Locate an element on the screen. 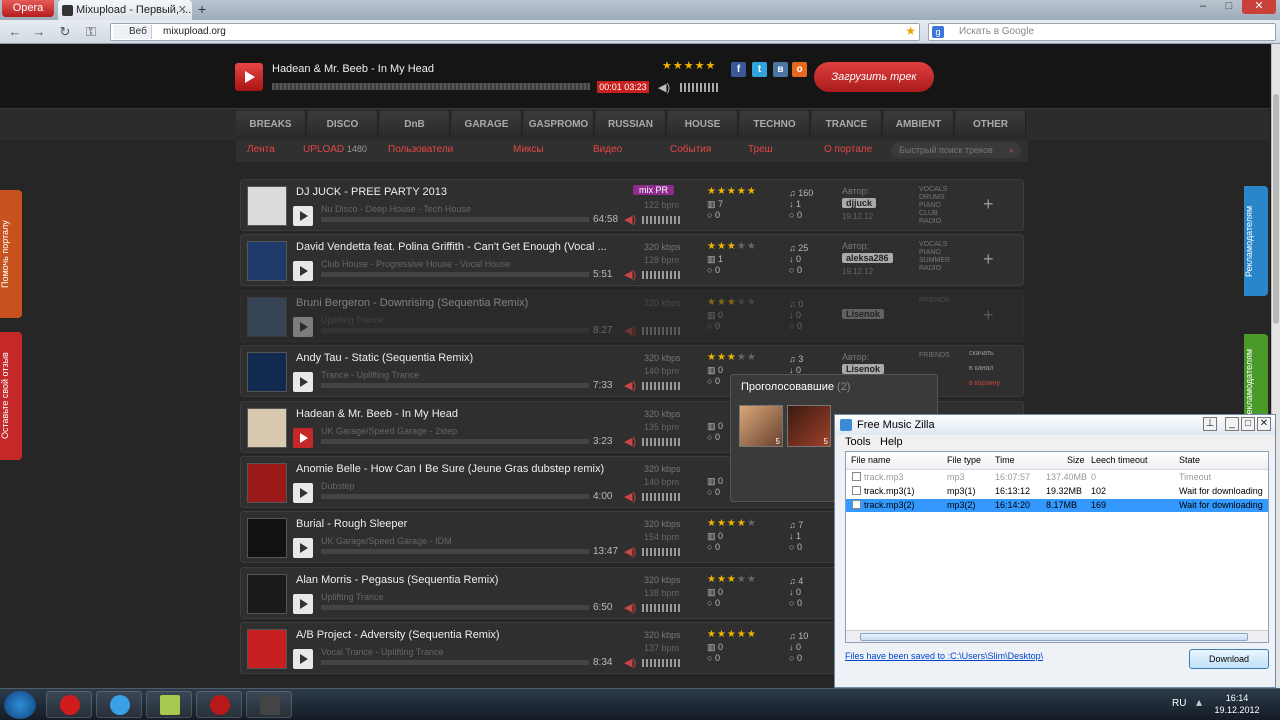 Image resolution: width=1280 pixels, height=720 pixels. author-badge: aleksa286 is located at coordinates (867, 258).